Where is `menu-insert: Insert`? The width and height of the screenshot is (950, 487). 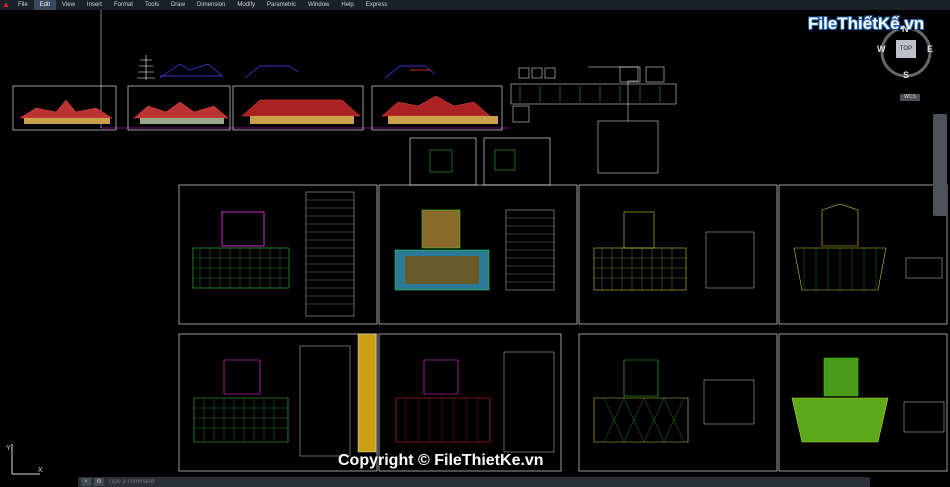 menu-insert: Insert is located at coordinates (94, 5).